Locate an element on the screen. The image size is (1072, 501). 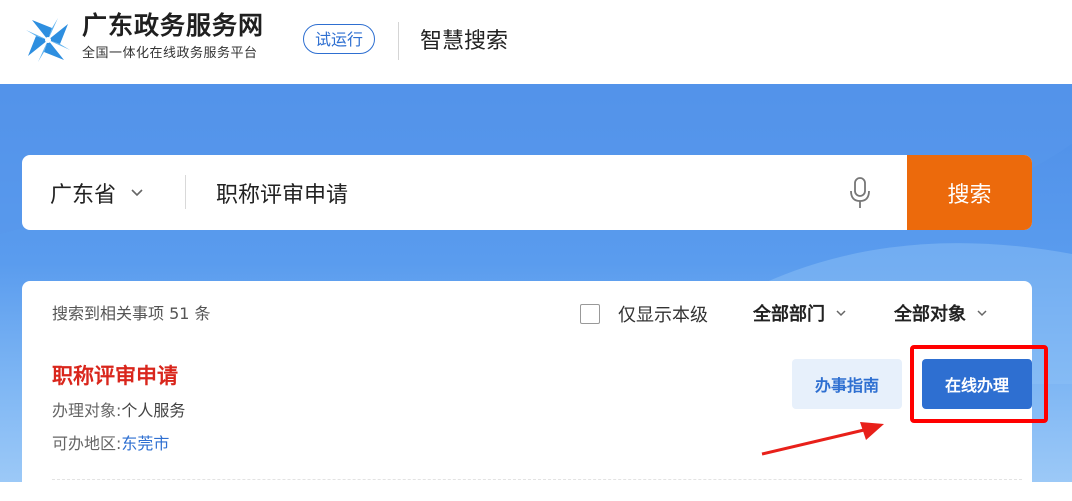
pinwheel-logo-icon is located at coordinates (48, 40).